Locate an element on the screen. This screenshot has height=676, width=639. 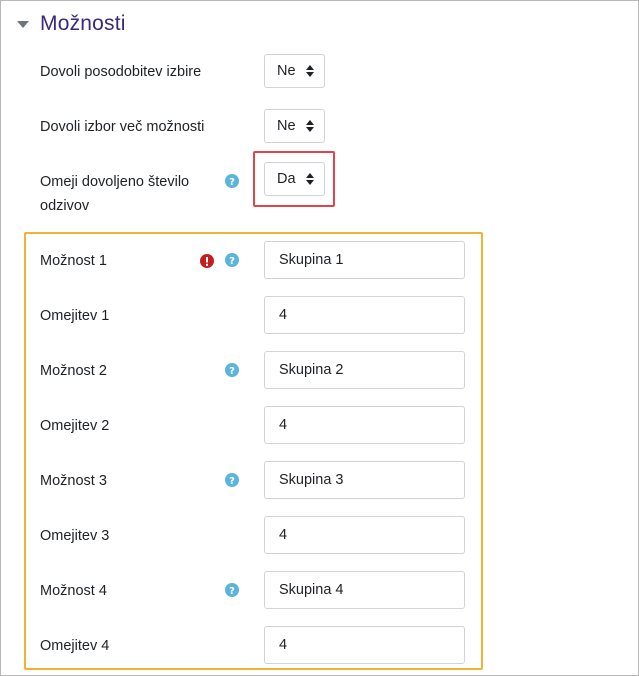
allow-multiple-select: Ne is located at coordinates (294, 126).